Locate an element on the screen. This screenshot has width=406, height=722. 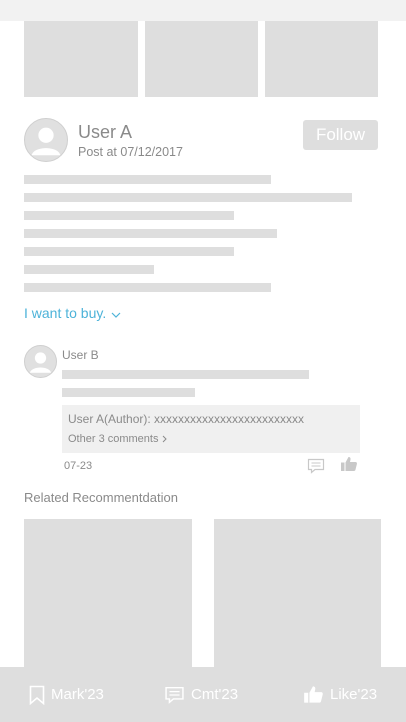
like-button: Like'23 is located at coordinates (340, 694).